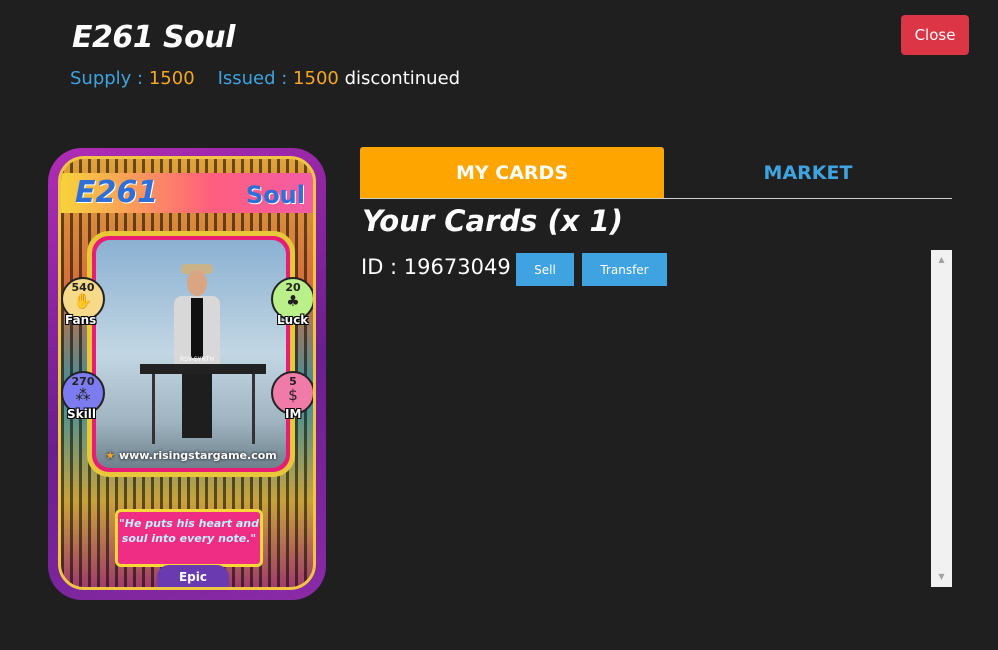  What do you see at coordinates (402, 78) in the screenshot?
I see `status-text: discontinued` at bounding box center [402, 78].